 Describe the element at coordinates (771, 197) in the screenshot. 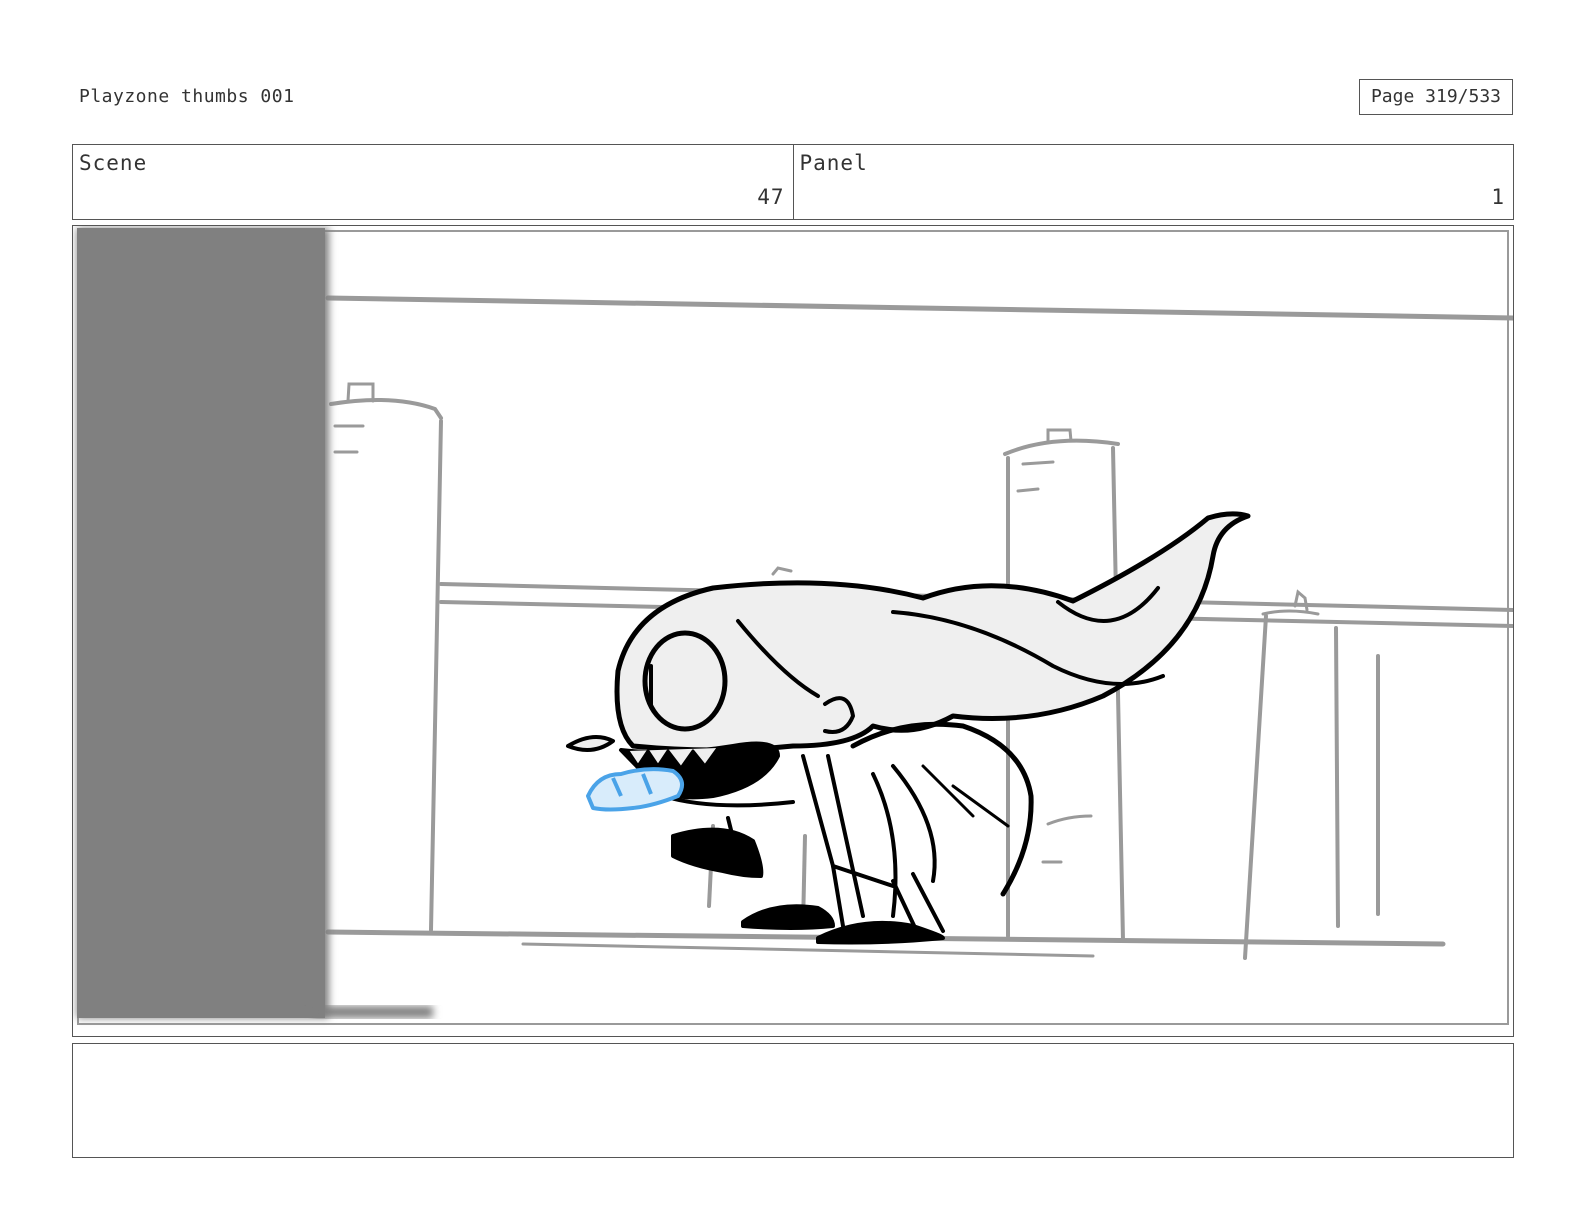

I see `scene-number: 47` at that location.